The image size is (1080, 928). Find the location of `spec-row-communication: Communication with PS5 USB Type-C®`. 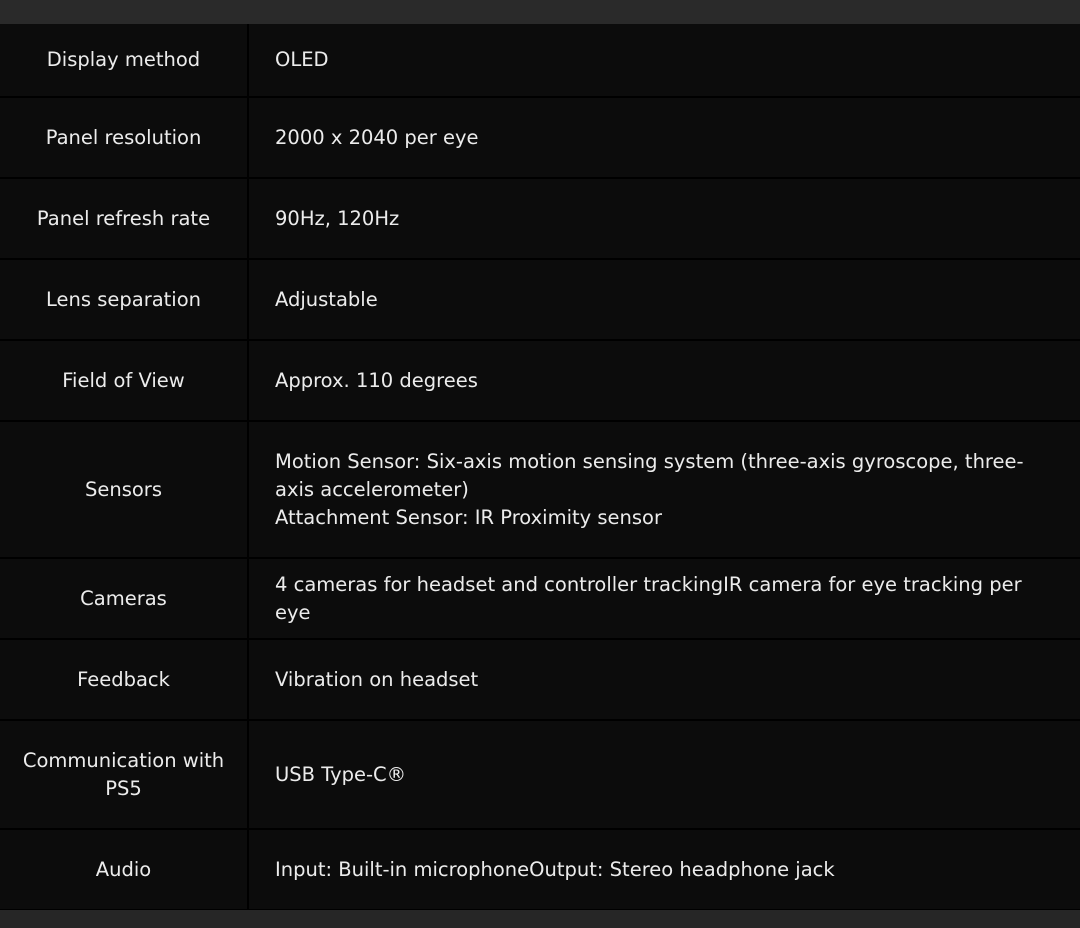

spec-row-communication: Communication with PS5 USB Type-C® is located at coordinates (540, 774).